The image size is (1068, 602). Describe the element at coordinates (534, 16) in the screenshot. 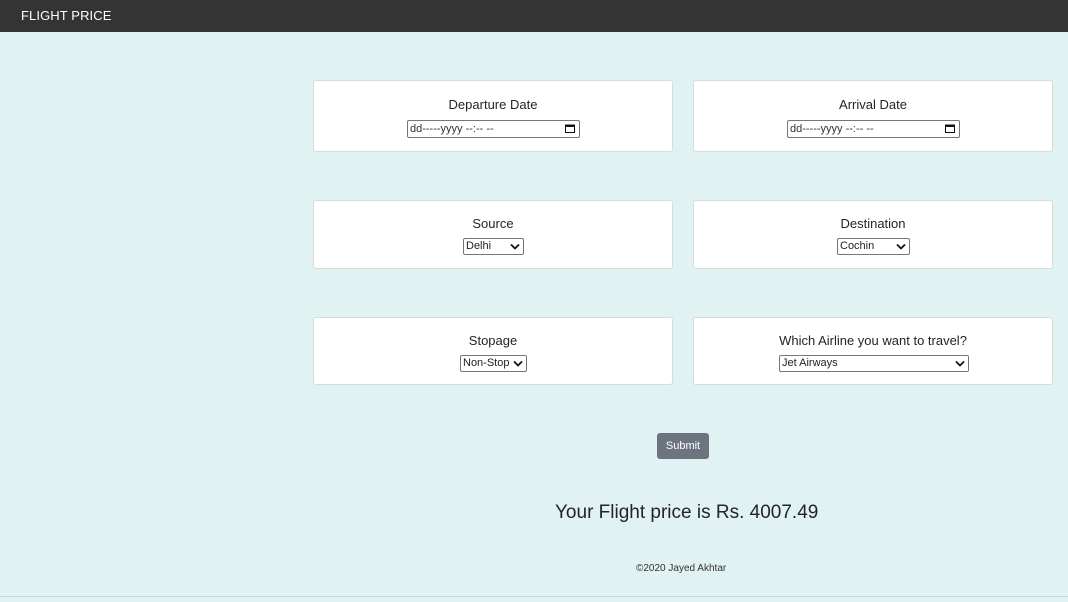

I see `navbar: FLIGHT PRICE` at that location.